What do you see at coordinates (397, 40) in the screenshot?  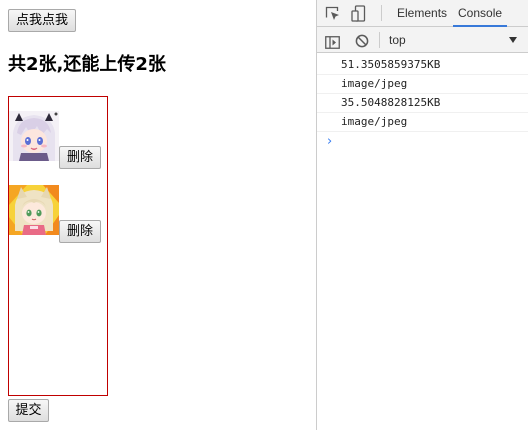 I see `context-selector: top` at bounding box center [397, 40].